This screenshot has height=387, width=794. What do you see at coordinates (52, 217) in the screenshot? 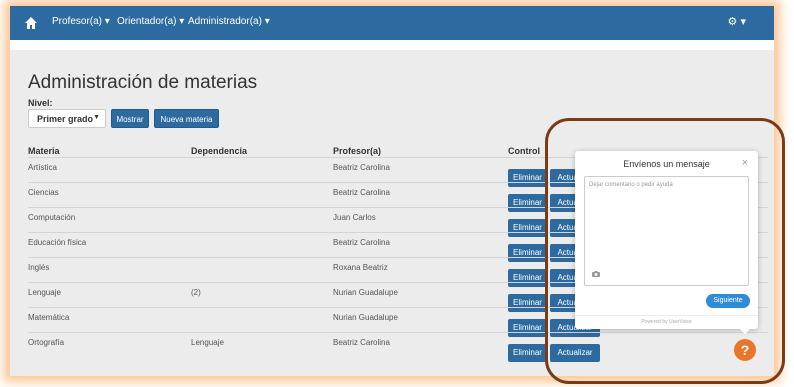
I see `cell-materia: Computación` at bounding box center [52, 217].